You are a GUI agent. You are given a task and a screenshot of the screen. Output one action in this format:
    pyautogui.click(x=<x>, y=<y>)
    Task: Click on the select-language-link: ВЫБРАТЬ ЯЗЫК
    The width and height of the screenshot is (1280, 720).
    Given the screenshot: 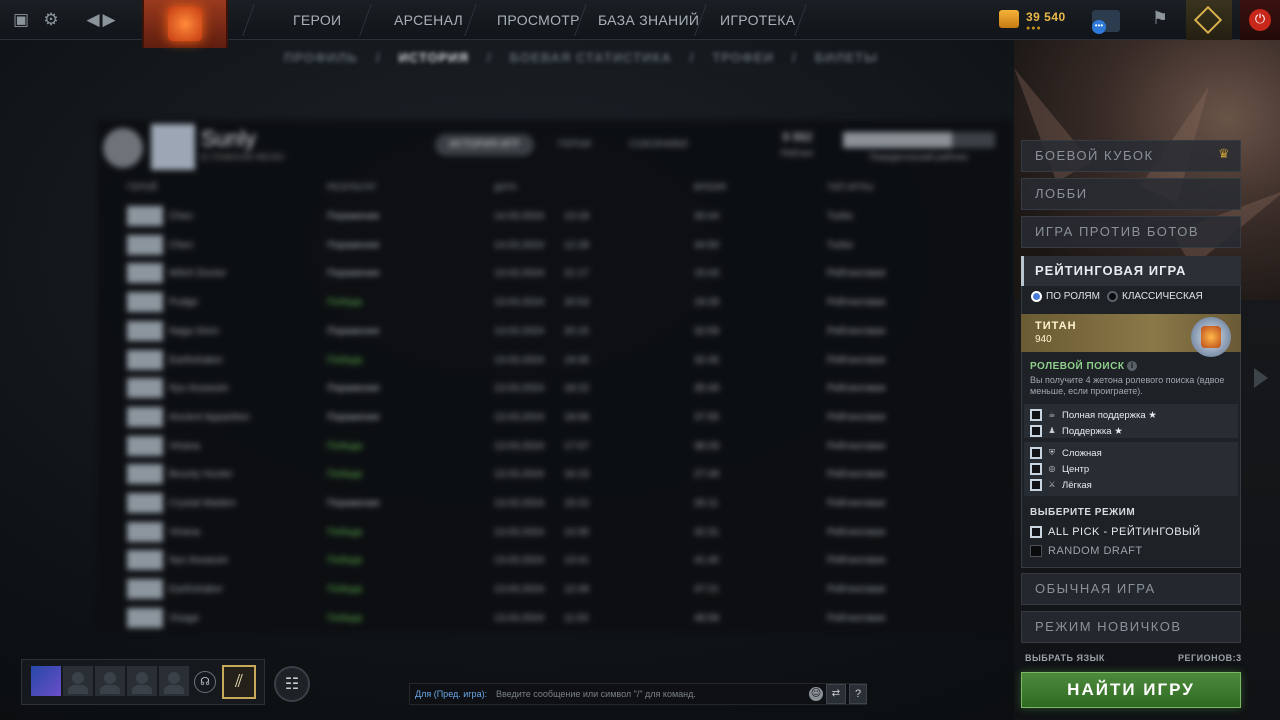 What is the action you would take?
    pyautogui.click(x=1065, y=658)
    